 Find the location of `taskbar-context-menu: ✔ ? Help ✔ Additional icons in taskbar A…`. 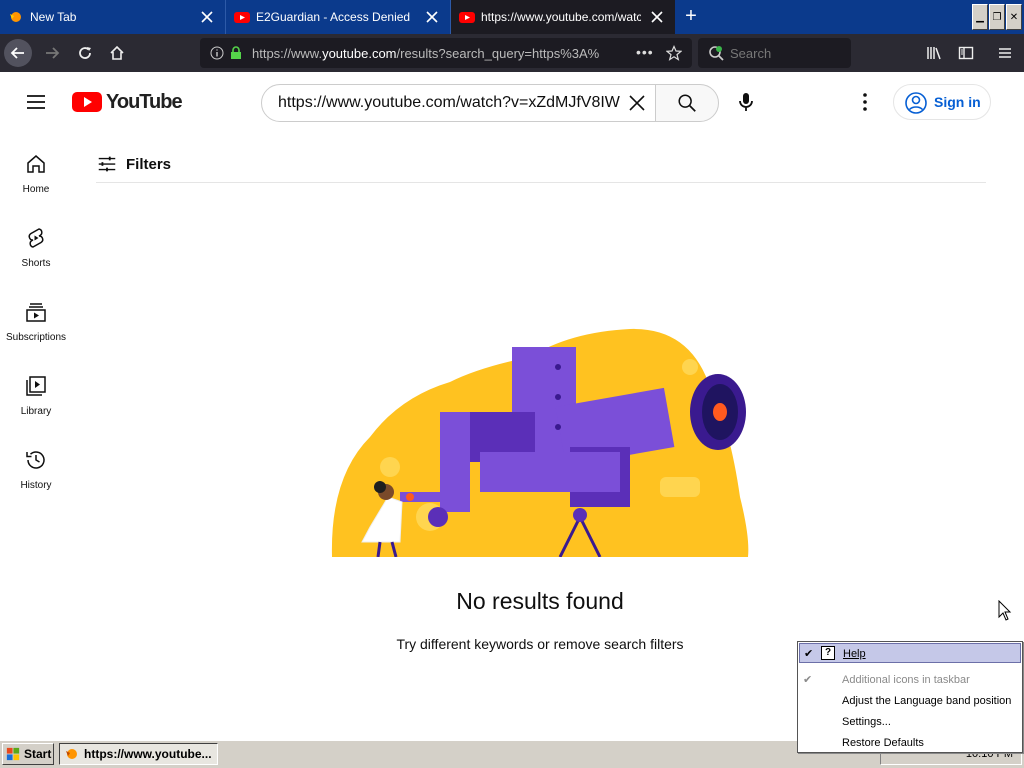

taskbar-context-menu: ✔ ? Help ✔ Additional icons in taskbar A… is located at coordinates (910, 697).